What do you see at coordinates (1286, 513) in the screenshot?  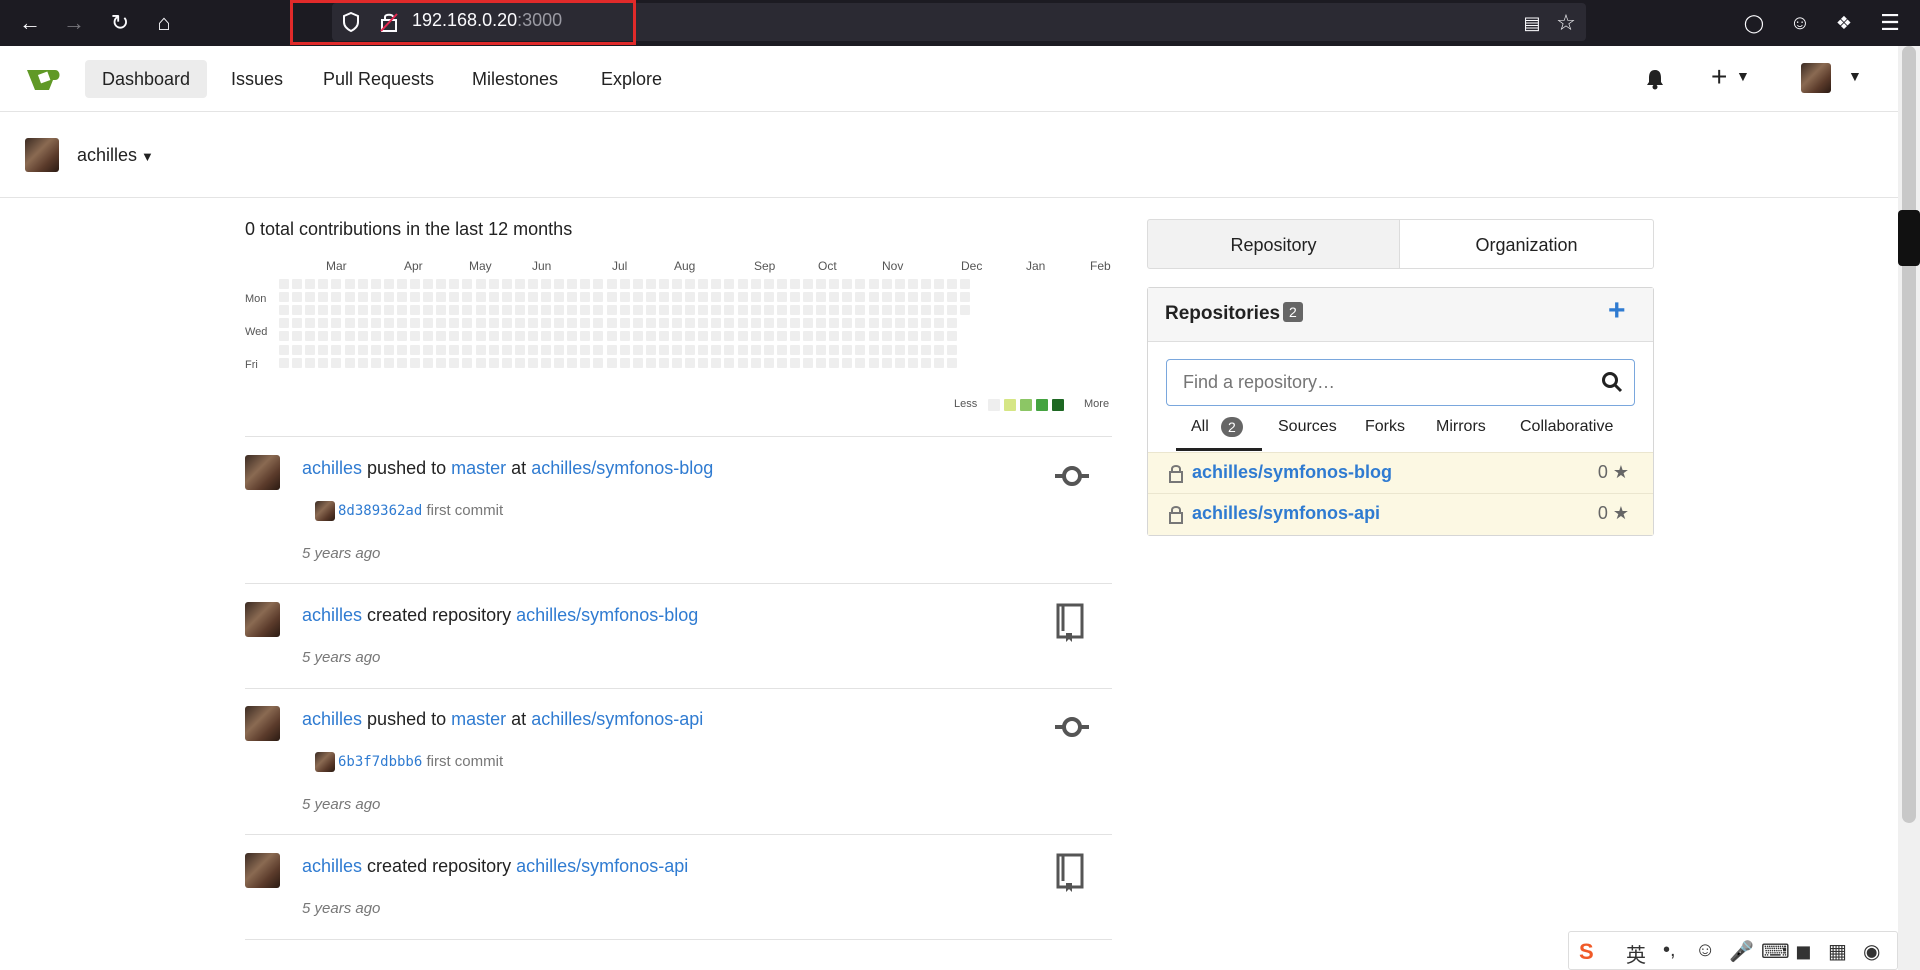 I see `repo-name-link: achilles/symfonos-api` at bounding box center [1286, 513].